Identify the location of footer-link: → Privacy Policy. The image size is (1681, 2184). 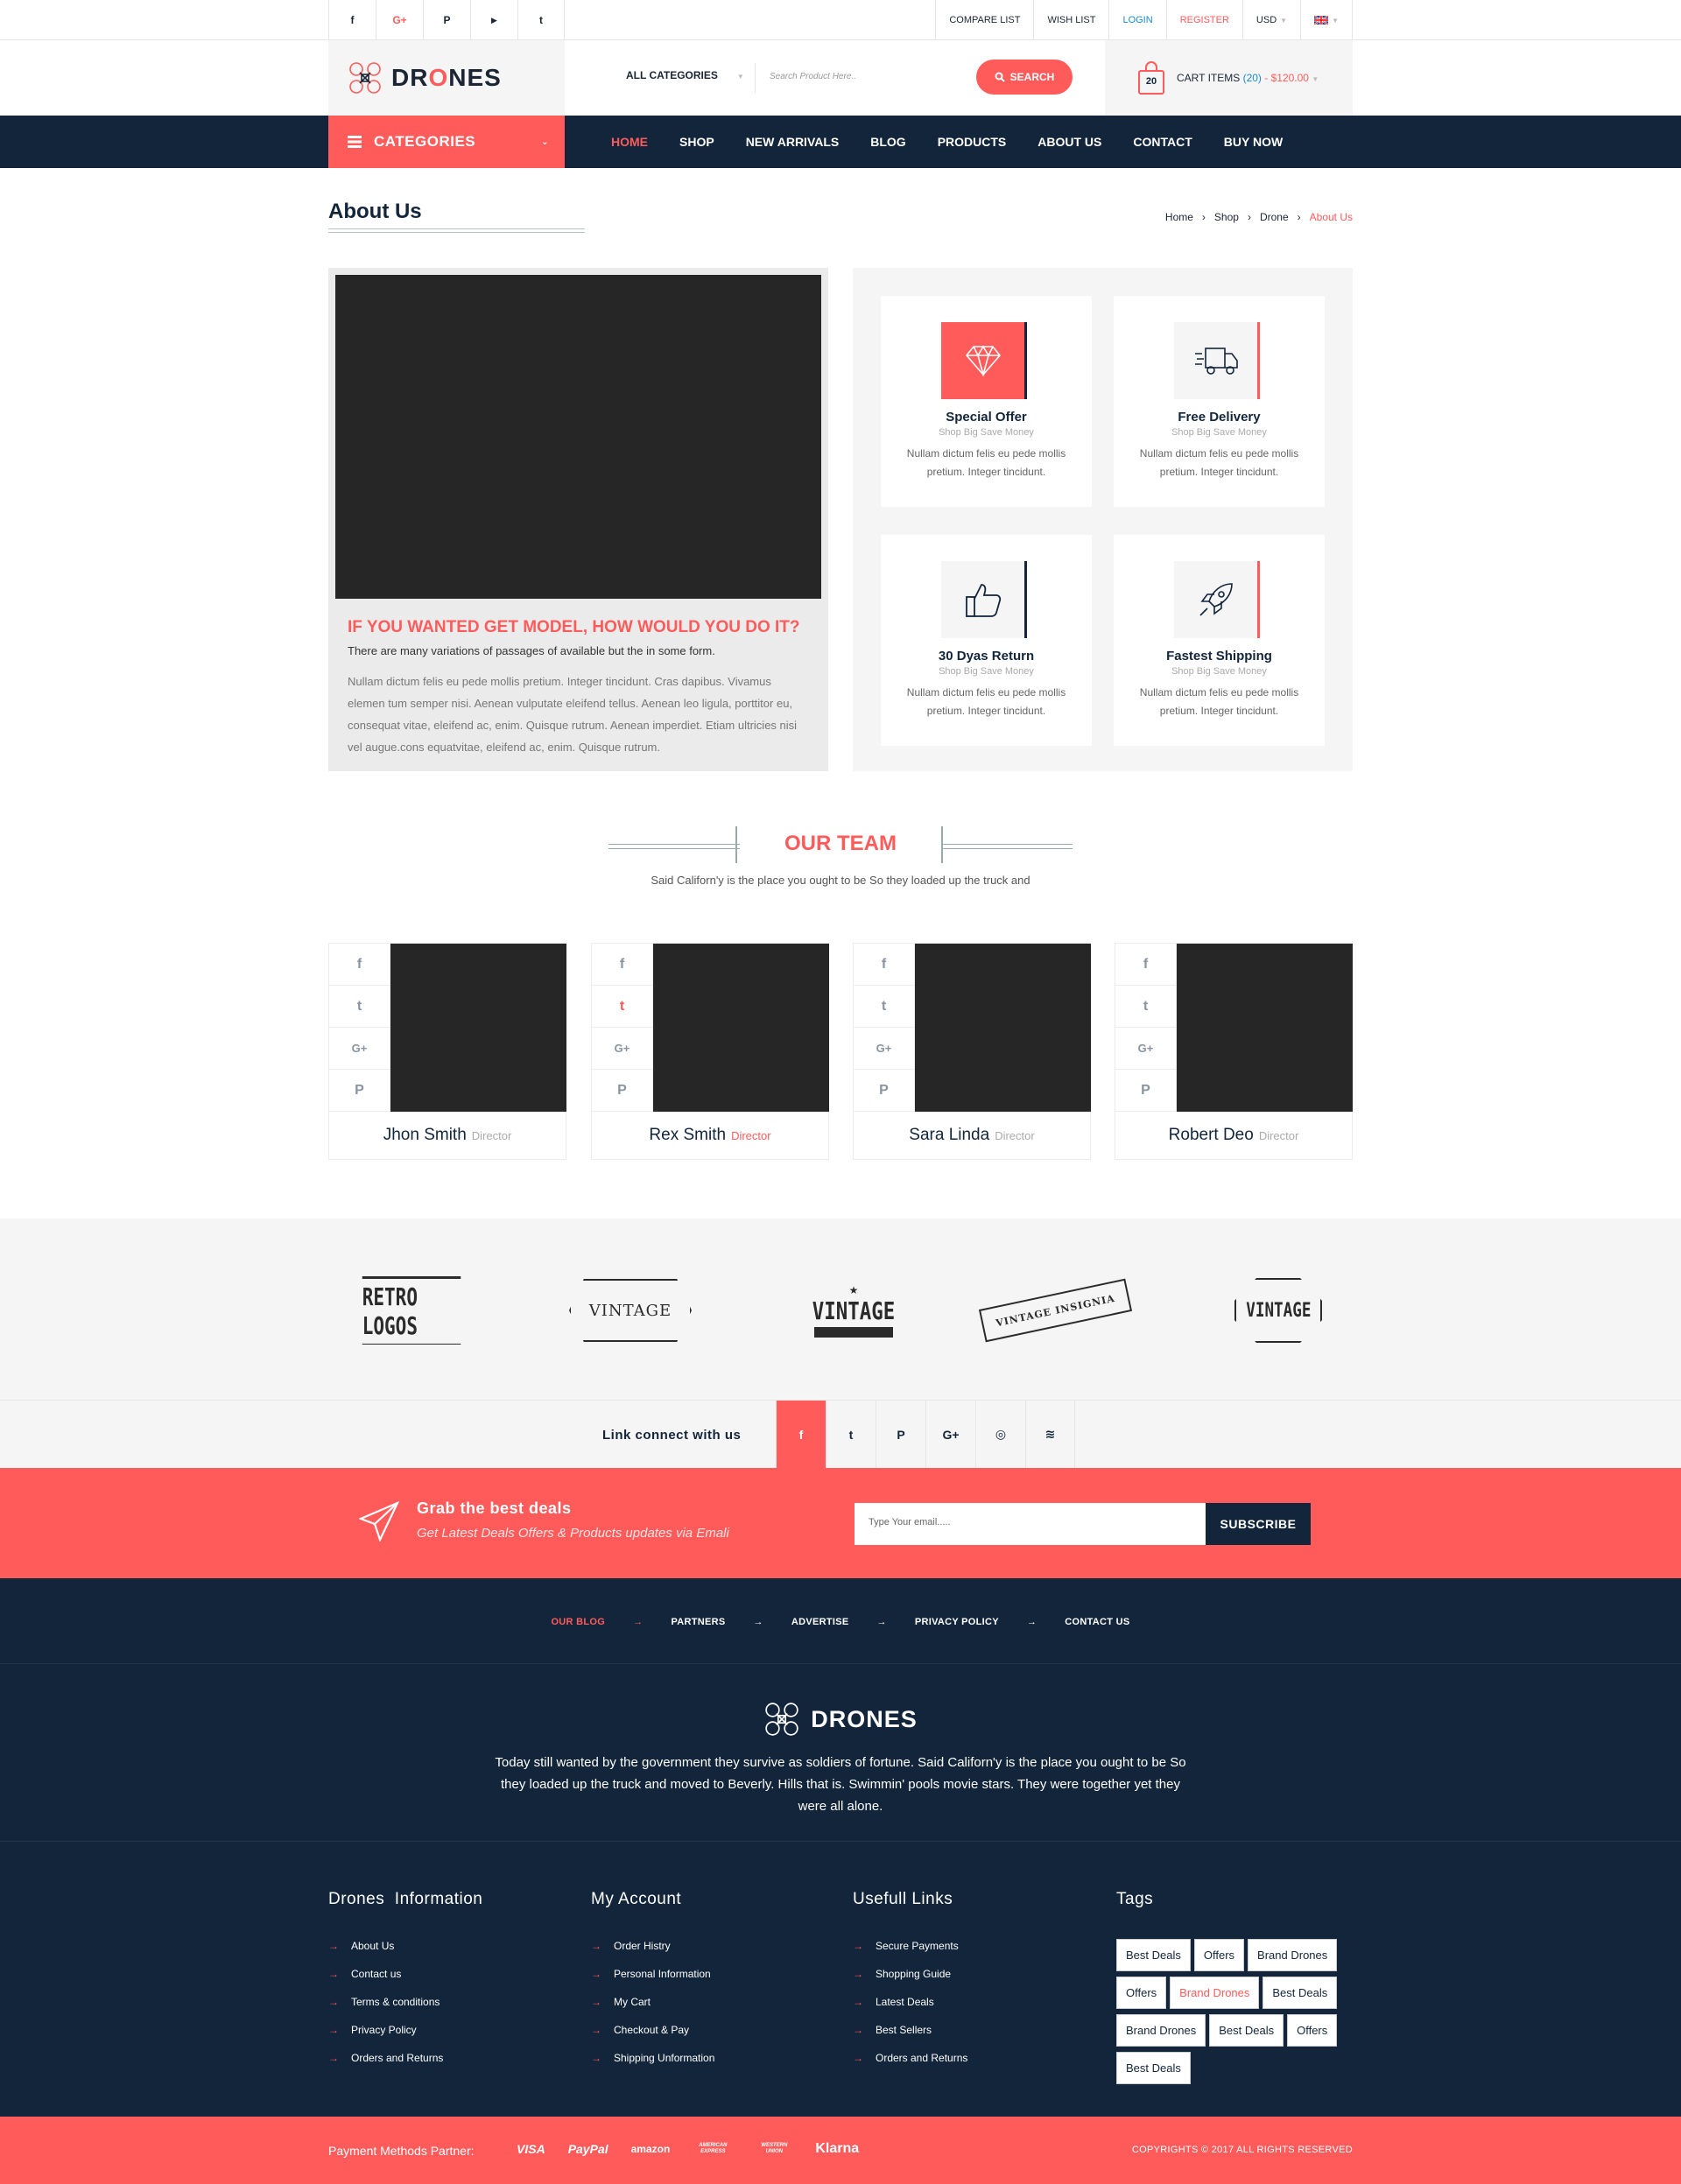
(405, 2030).